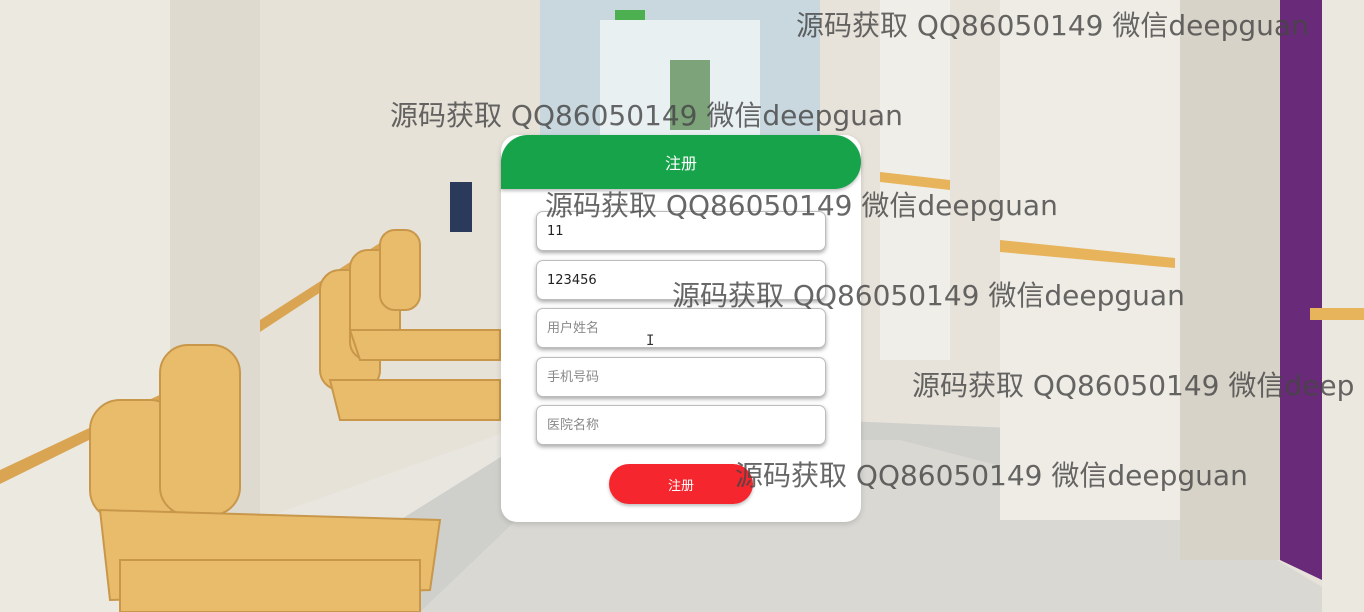 Image resolution: width=1364 pixels, height=612 pixels. I want to click on password-input, so click(681, 280).